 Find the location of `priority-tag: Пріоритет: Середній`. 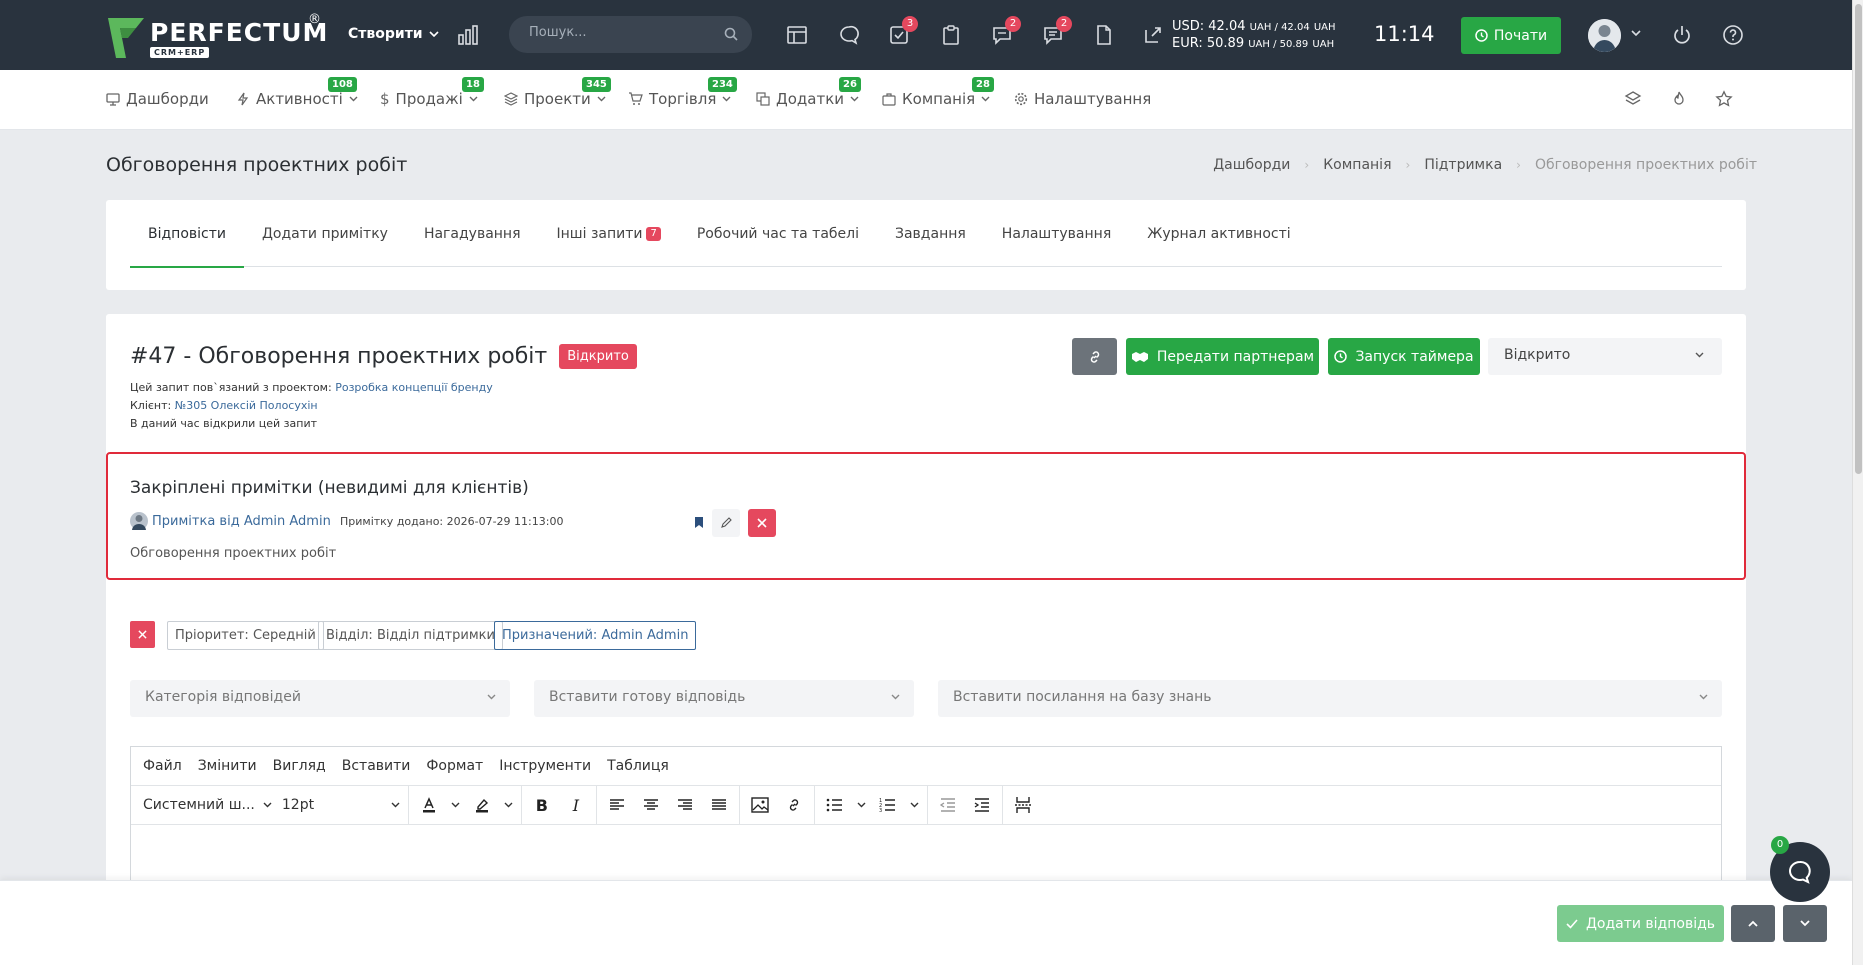

priority-tag: Пріоритет: Середній is located at coordinates (245, 635).